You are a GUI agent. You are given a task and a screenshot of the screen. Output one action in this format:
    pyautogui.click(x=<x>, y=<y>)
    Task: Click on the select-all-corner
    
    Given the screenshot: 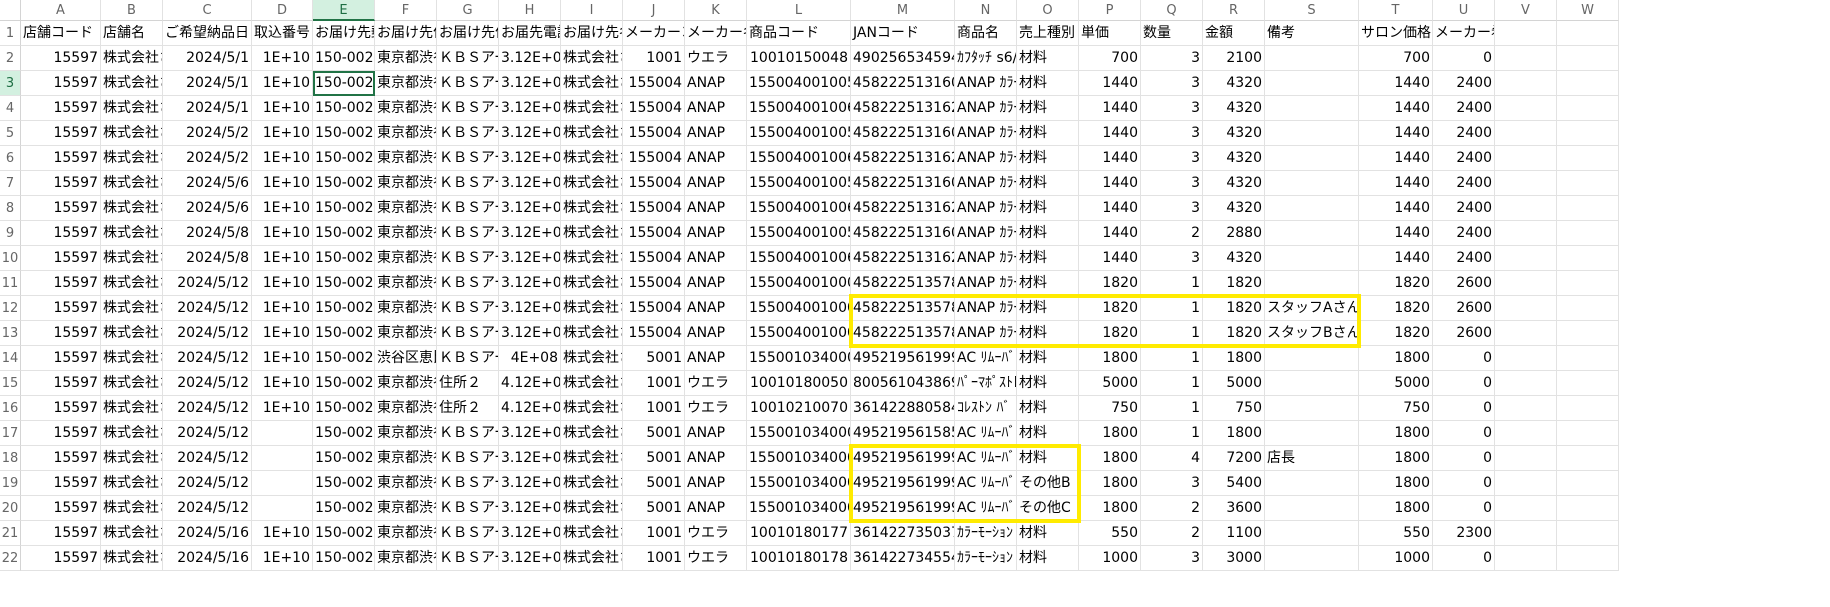 What is the action you would take?
    pyautogui.click(x=10, y=10)
    